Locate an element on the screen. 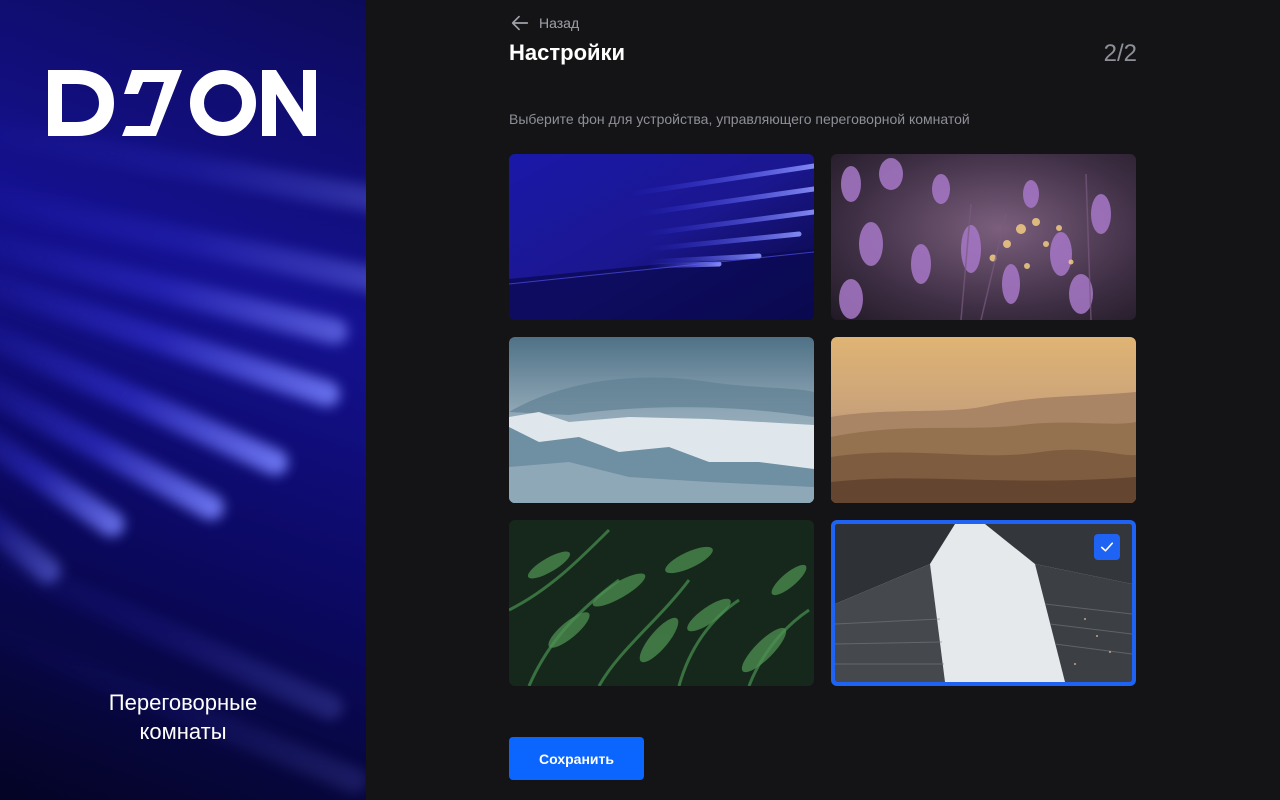 The image size is (1280, 800). step-counter: 2/2 is located at coordinates (1120, 53).